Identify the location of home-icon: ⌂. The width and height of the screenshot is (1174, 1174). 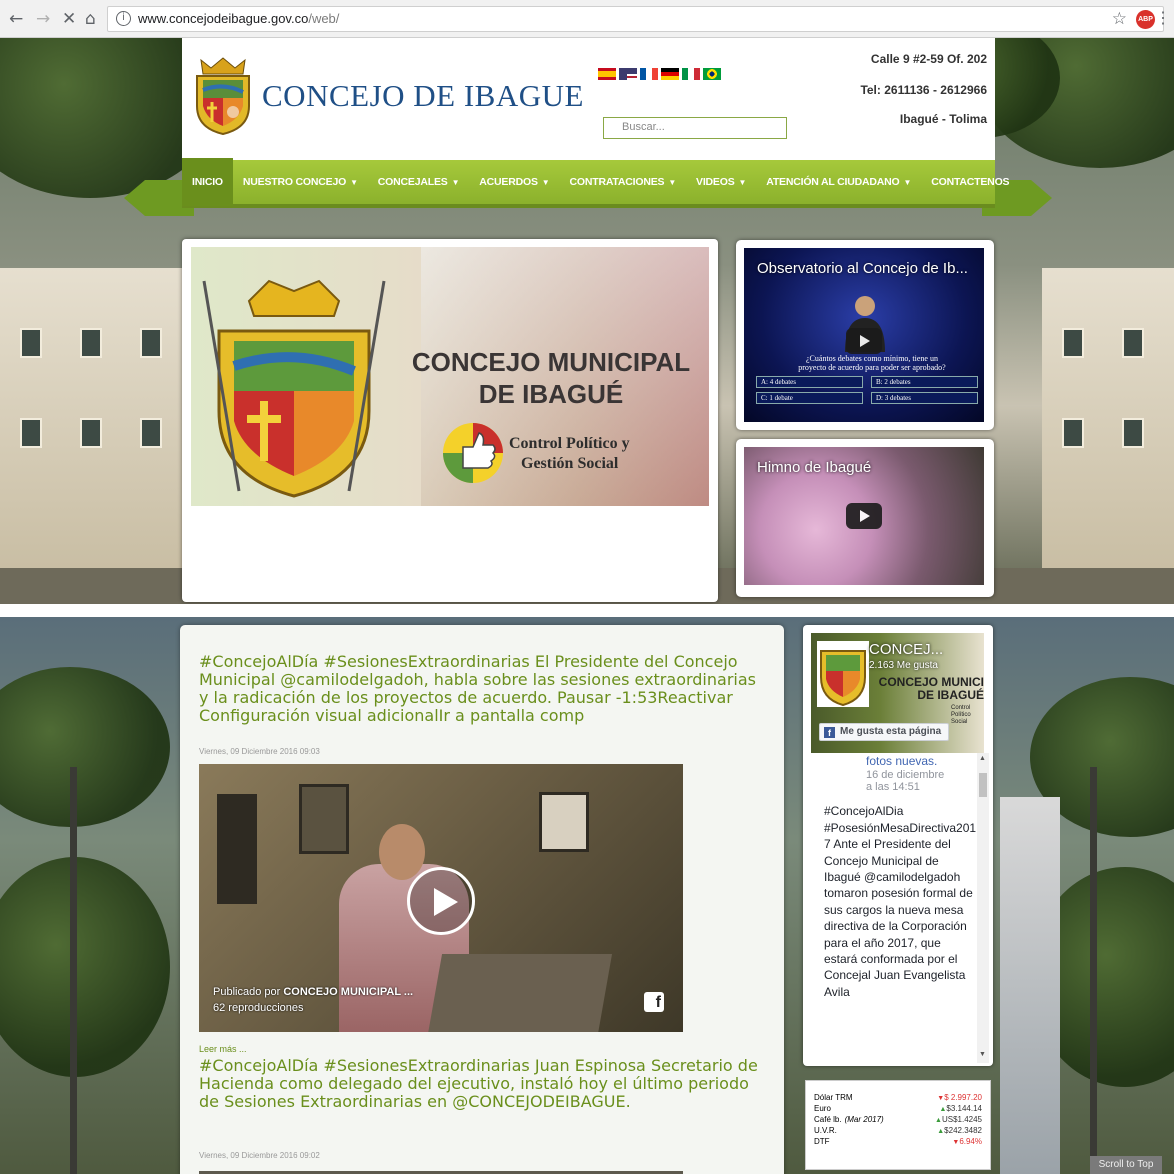
(90, 19).